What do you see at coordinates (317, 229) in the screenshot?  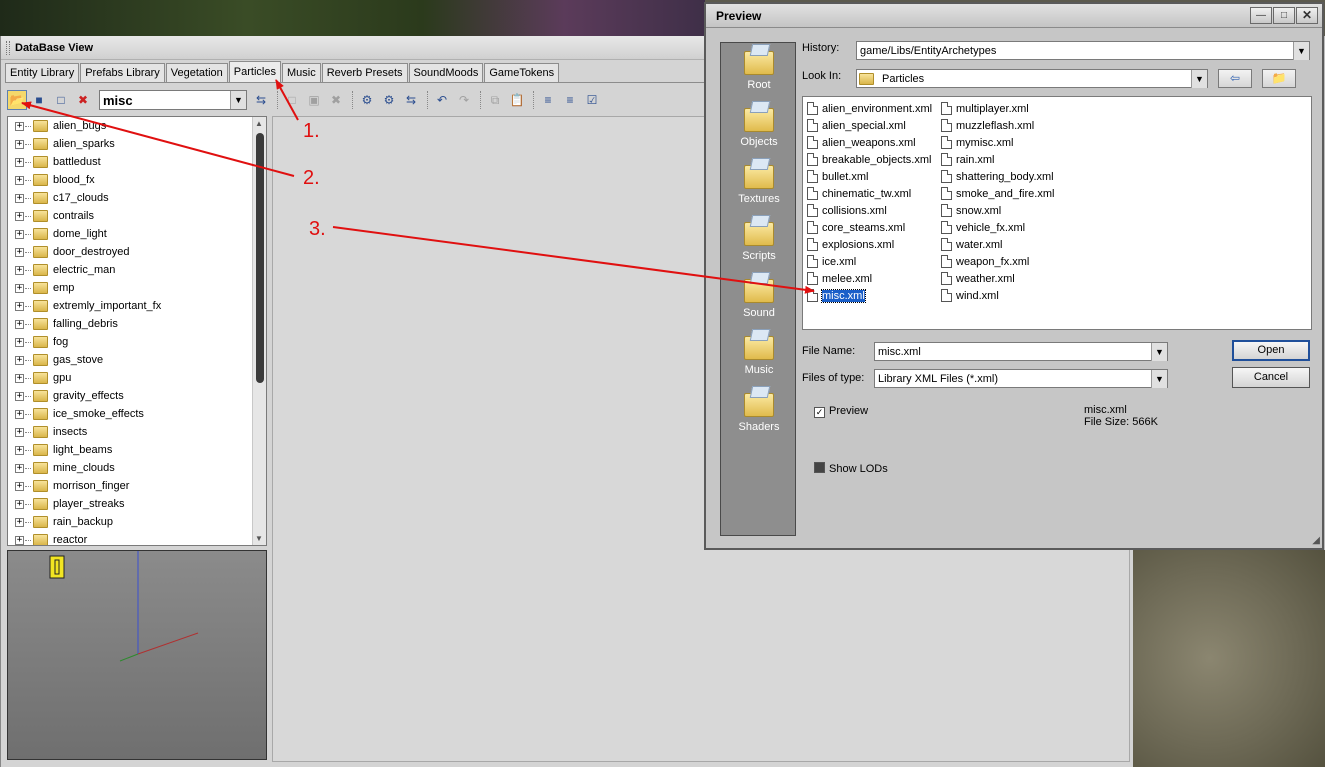 I see `annotation-label-3: 3.` at bounding box center [317, 229].